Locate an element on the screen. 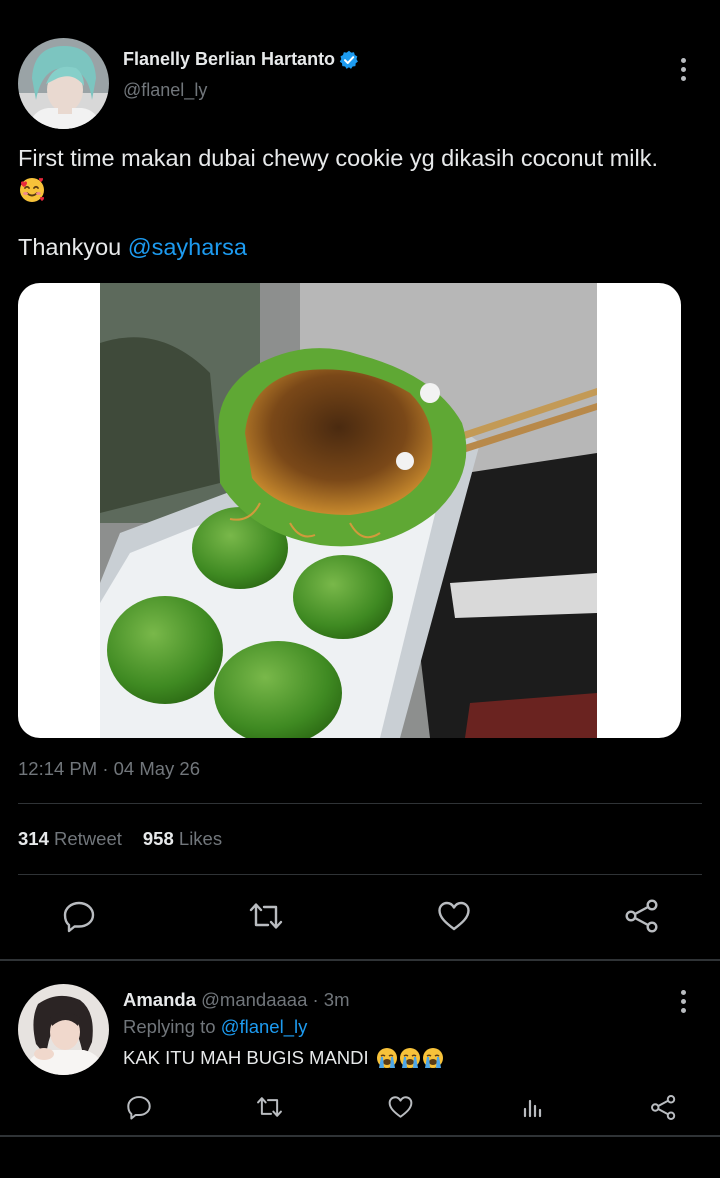  reply-reply-icon is located at coordinates (139, 1107).